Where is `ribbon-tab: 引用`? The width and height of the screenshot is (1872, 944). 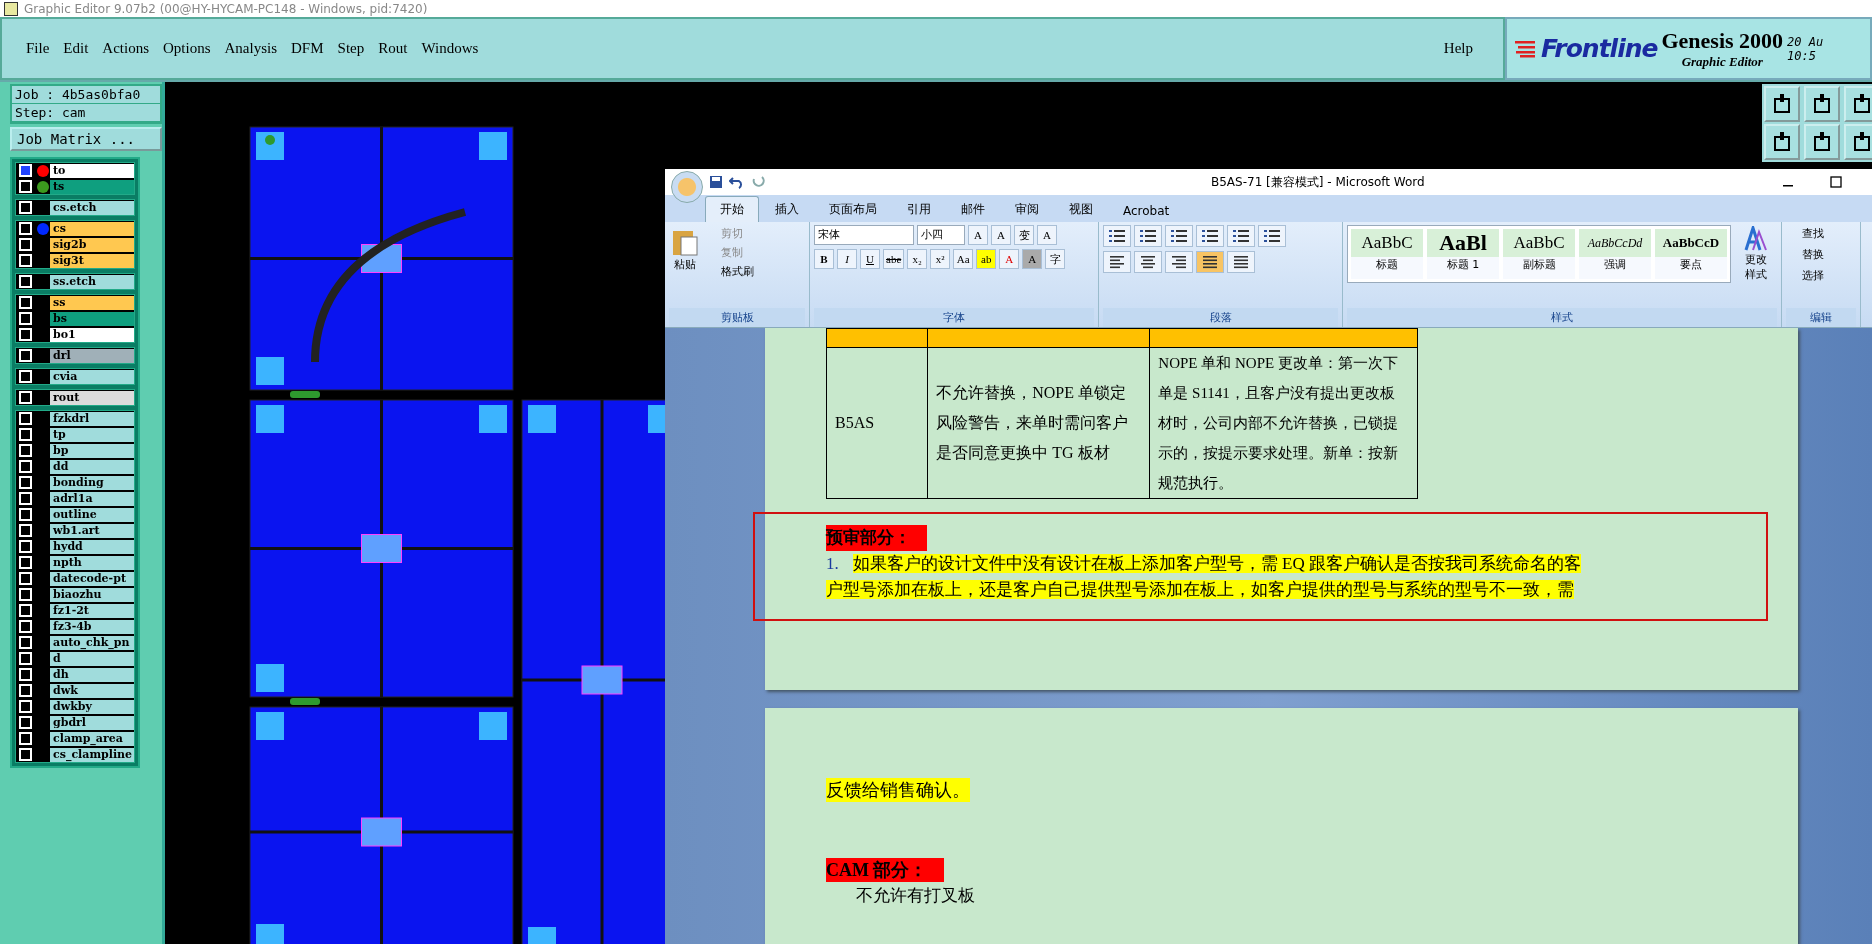 ribbon-tab: 引用 is located at coordinates (919, 209).